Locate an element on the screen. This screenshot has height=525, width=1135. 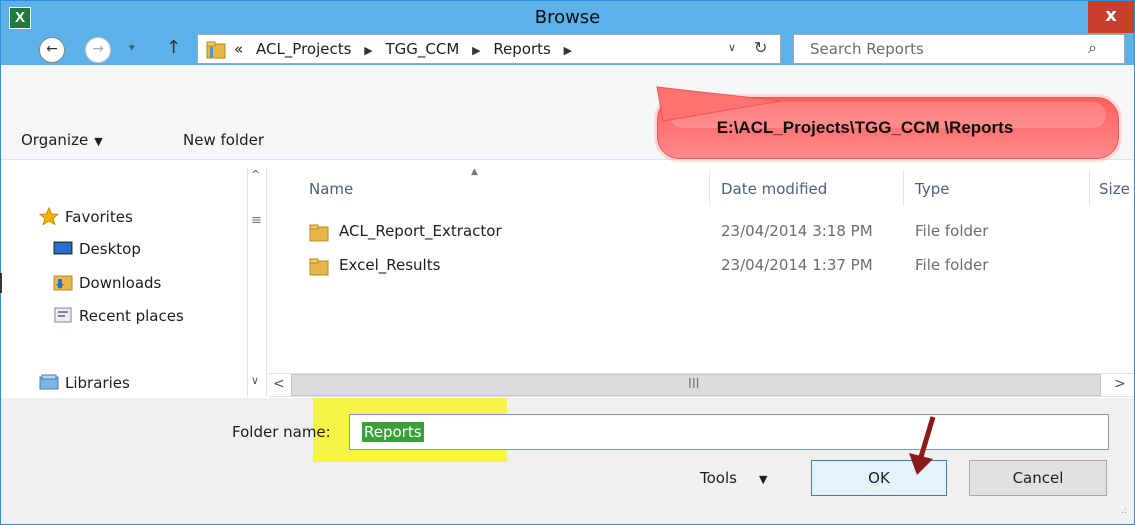
search-input: Search Reports is located at coordinates (867, 49).